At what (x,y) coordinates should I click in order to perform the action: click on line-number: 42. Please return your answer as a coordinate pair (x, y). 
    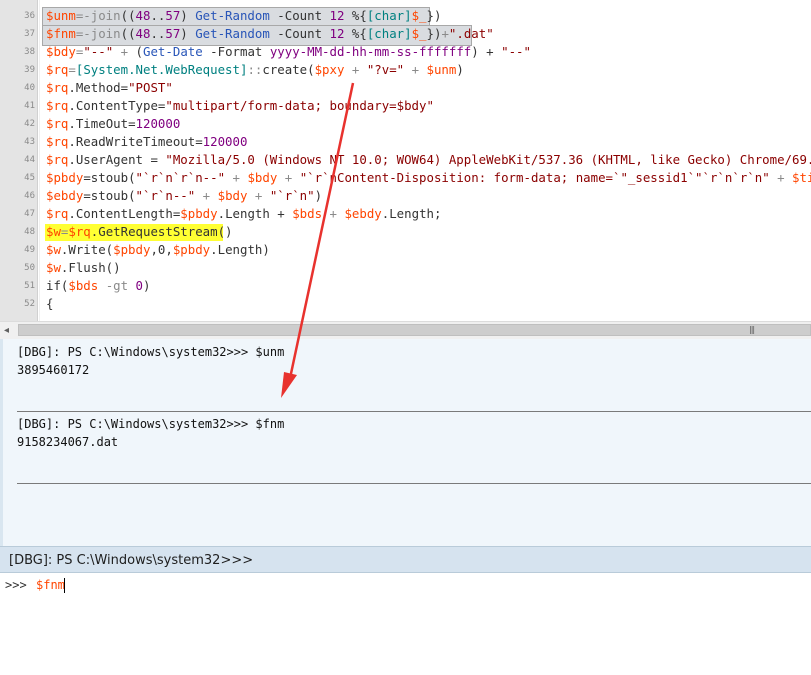
    Looking at the image, I should click on (29, 124).